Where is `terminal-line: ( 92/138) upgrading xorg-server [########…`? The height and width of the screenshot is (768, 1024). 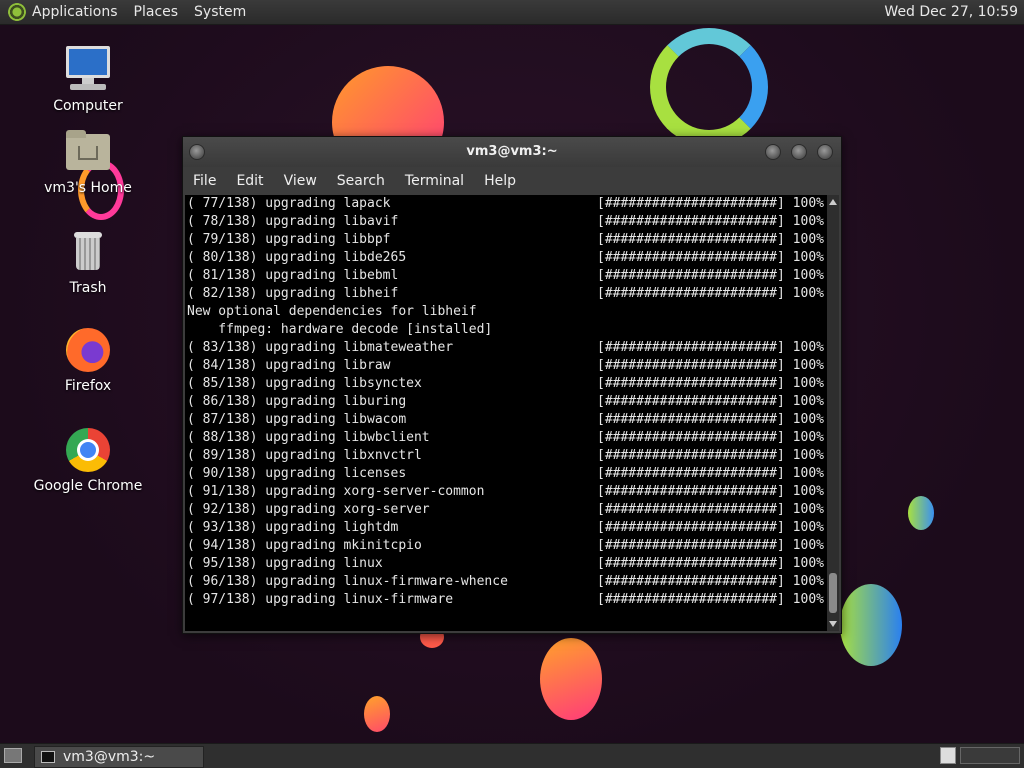
terminal-line: ( 92/138) upgrading xorg-server [########… is located at coordinates (508, 510).